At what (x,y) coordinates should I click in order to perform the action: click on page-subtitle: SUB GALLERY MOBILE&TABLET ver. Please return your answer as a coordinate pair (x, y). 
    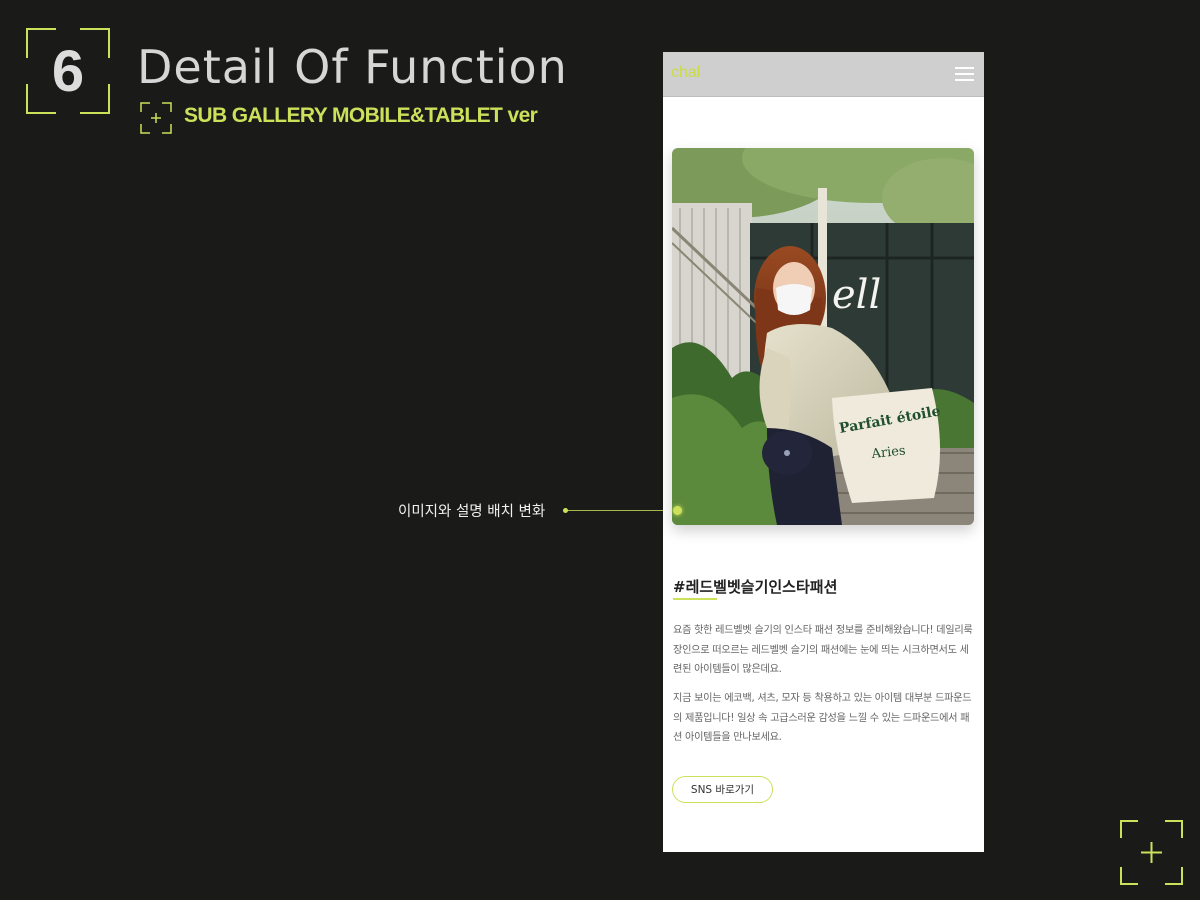
    Looking at the image, I should click on (361, 115).